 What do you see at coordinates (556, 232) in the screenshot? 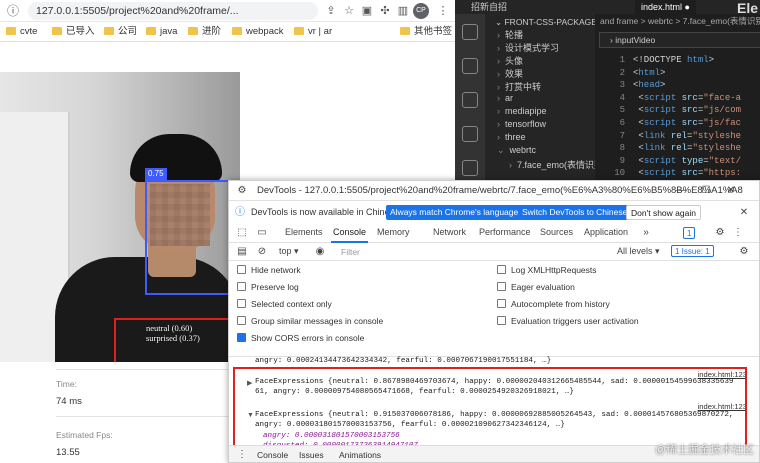
I see `tab-sources: Sources` at bounding box center [556, 232].